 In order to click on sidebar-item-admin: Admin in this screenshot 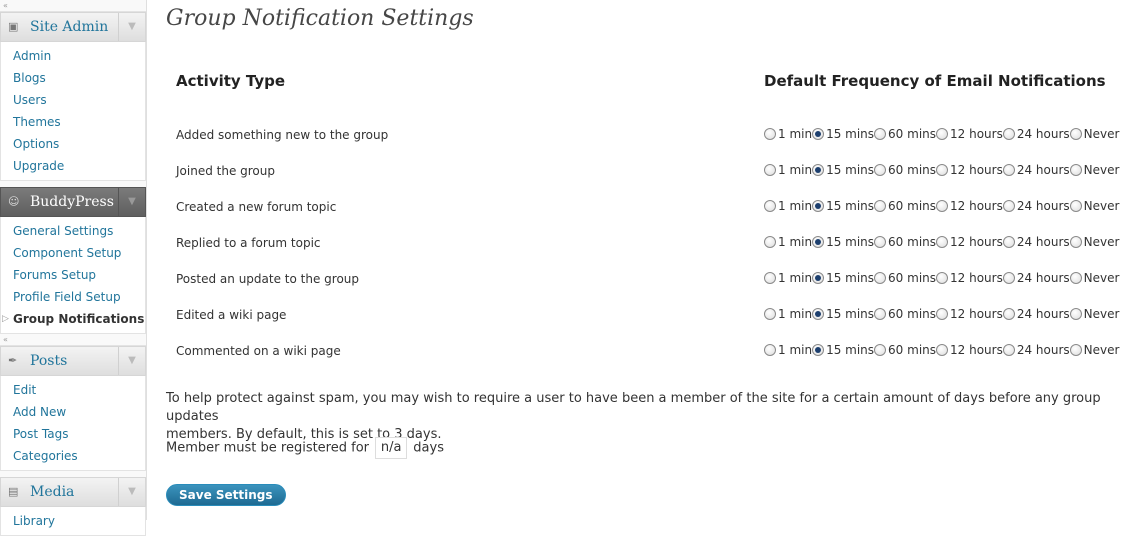, I will do `click(73, 56)`.